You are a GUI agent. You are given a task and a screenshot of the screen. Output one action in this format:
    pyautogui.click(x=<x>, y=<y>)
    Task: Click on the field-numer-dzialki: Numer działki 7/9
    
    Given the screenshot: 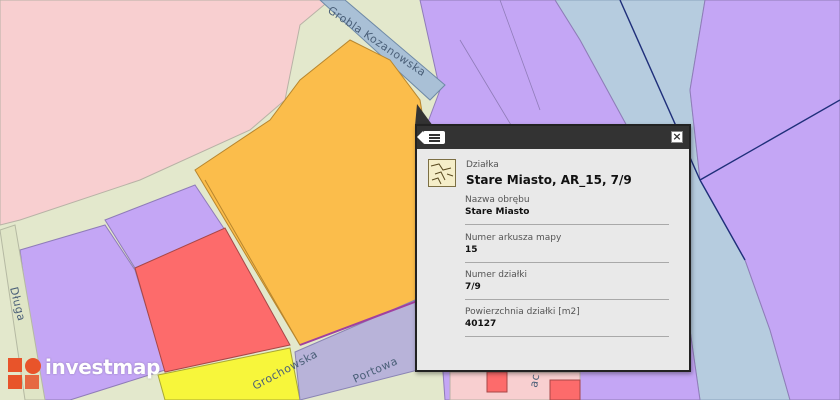 What is the action you would take?
    pyautogui.click(x=567, y=284)
    